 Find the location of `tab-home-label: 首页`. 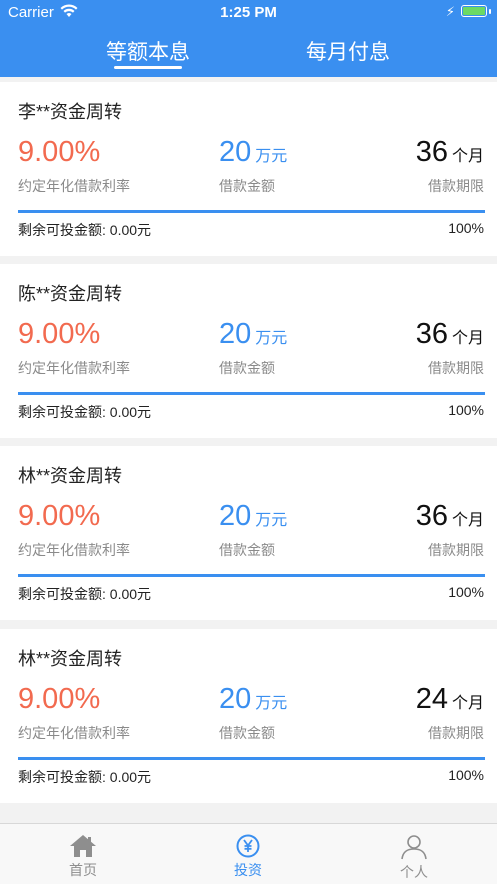

tab-home-label: 首页 is located at coordinates (83, 870).